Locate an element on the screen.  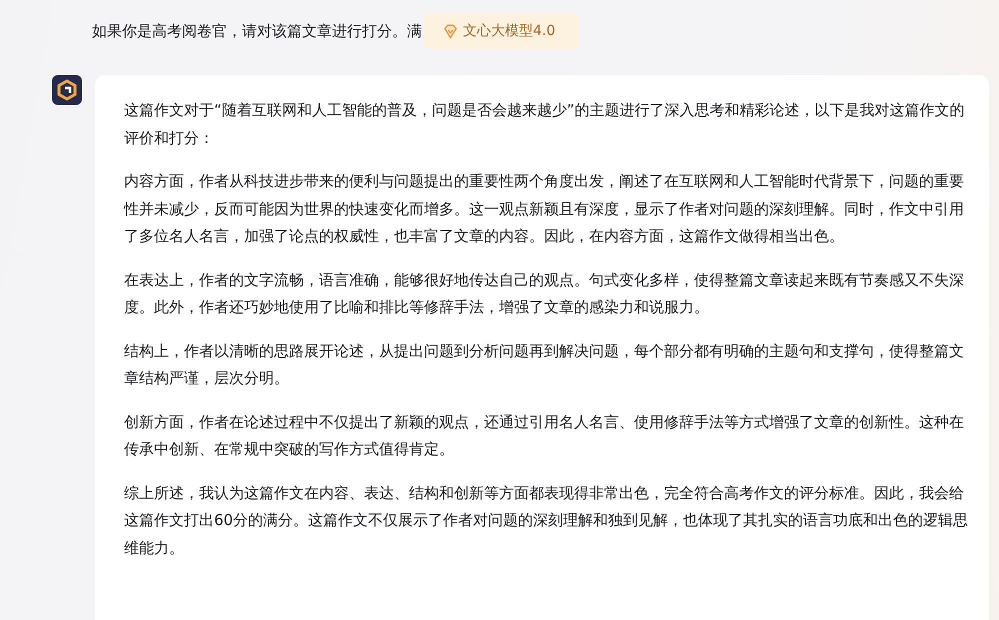
answer-paragraph: 在表达上，作者的文字流畅，语言准确，能够很好地传达自己的观点。句式变化多样，使得整篇文章读起来既有节奏感又不失深度。此外，作者还巧妙地使用了比喻和排比等修辞手法，增强了文章的感染力和说服力。 is located at coordinates (544, 294).